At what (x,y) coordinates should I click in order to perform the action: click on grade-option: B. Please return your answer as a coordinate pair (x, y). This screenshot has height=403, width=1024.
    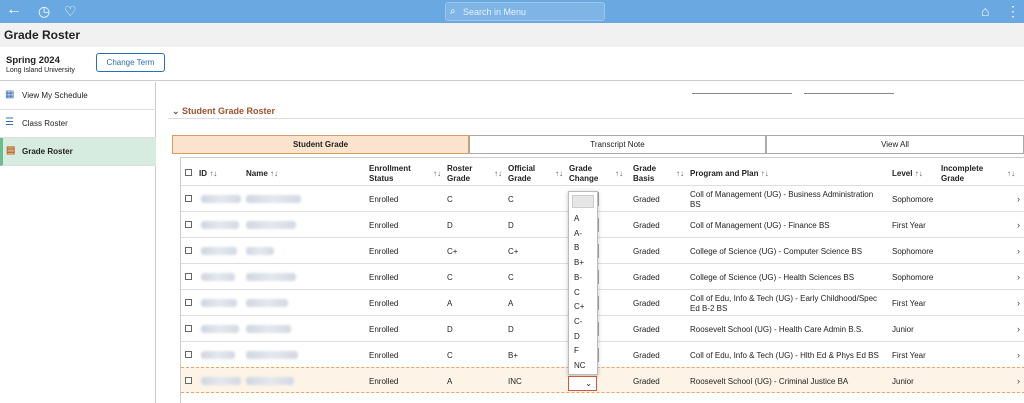
    Looking at the image, I should click on (576, 247).